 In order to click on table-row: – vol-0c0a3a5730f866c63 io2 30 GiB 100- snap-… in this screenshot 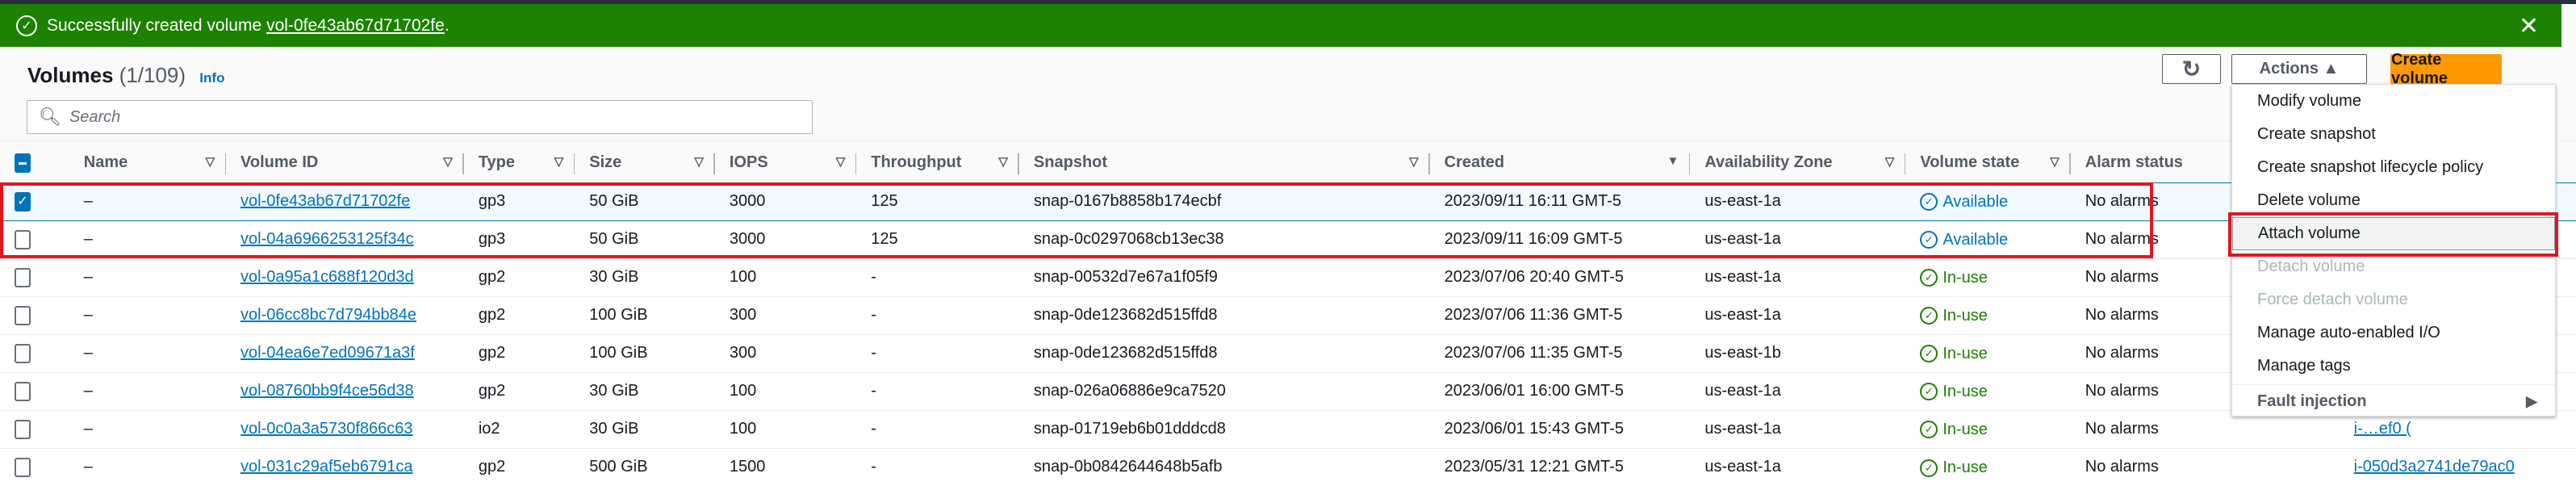, I will do `click(1288, 428)`.